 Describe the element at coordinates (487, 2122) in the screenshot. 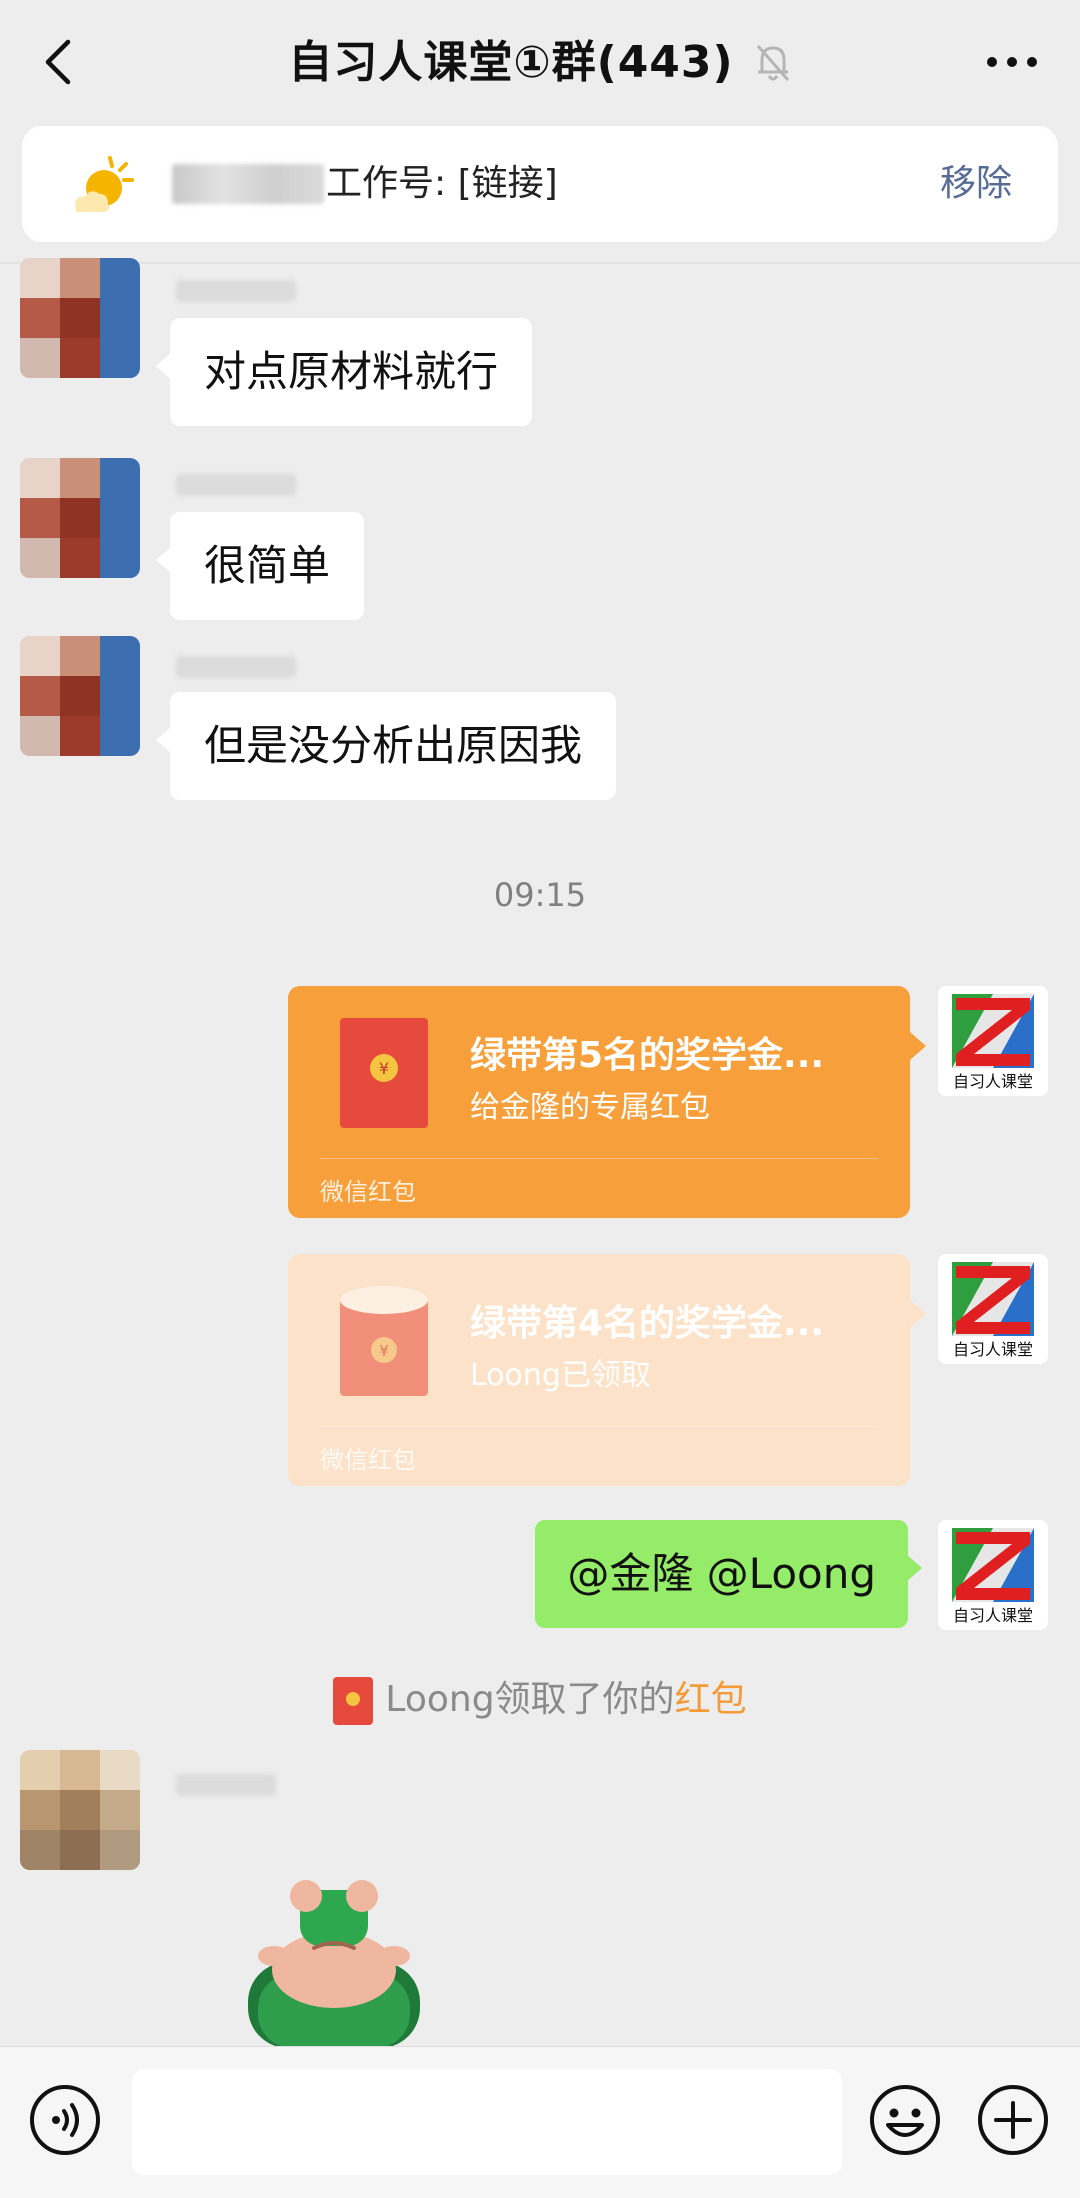

I see `message-input` at that location.